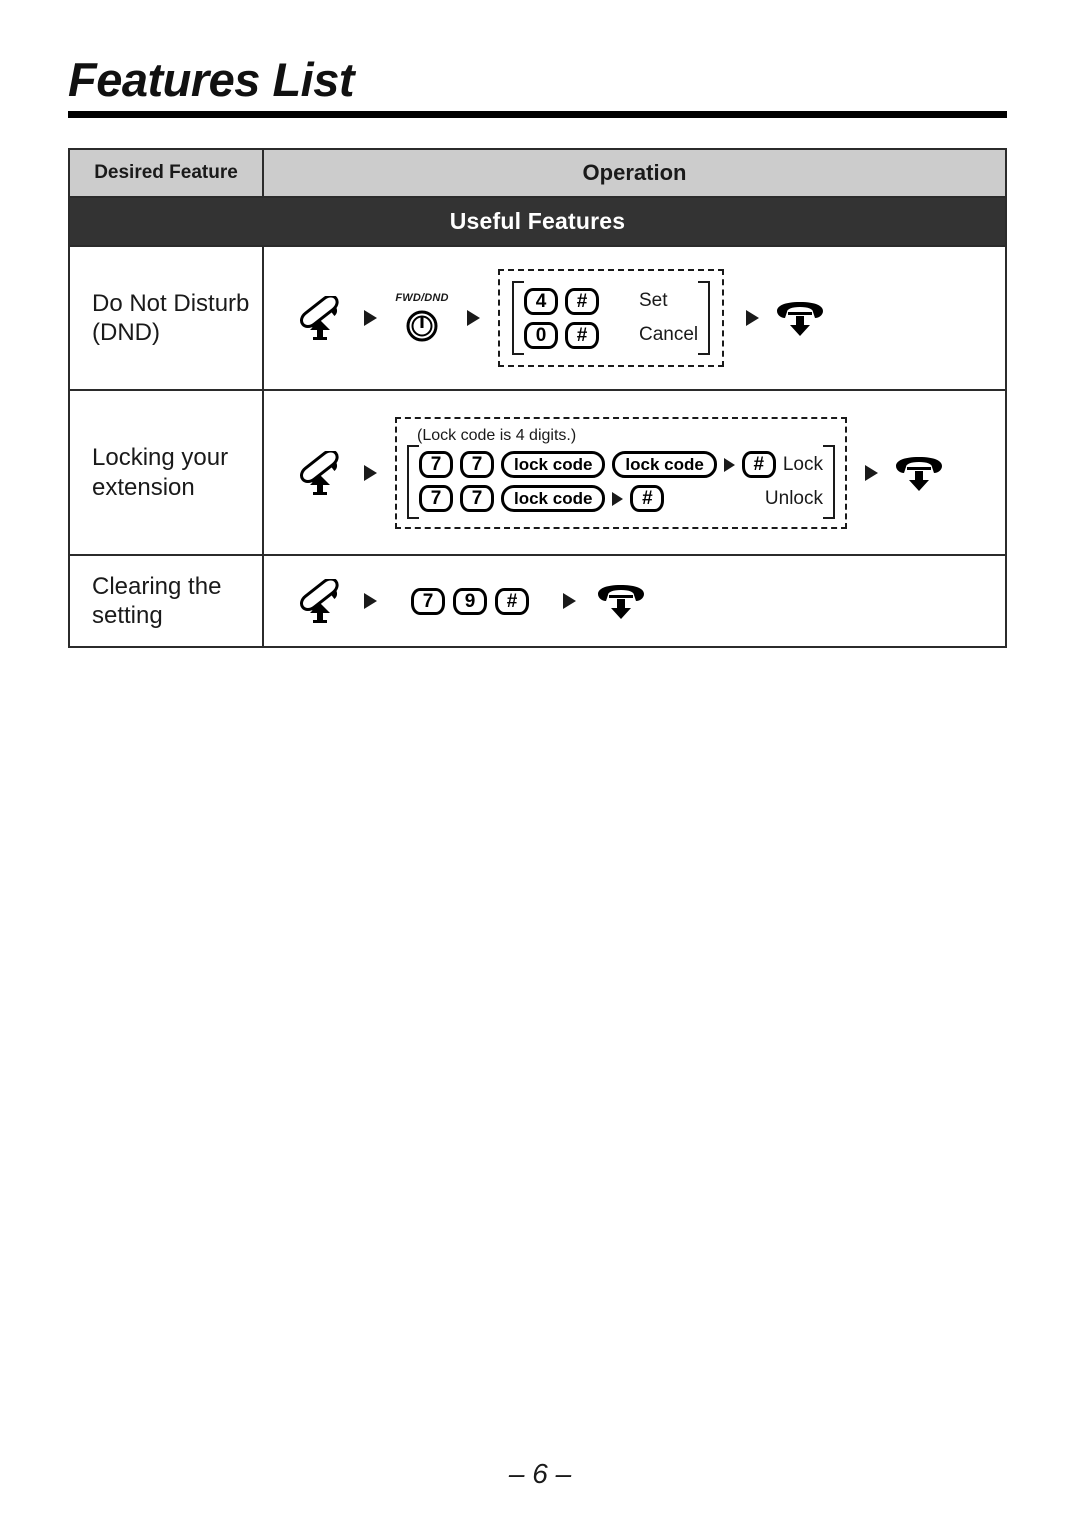 The height and width of the screenshot is (1529, 1080). I want to click on key-sequence-line: 7 7 lock code lock code # Lock, so click(621, 465).